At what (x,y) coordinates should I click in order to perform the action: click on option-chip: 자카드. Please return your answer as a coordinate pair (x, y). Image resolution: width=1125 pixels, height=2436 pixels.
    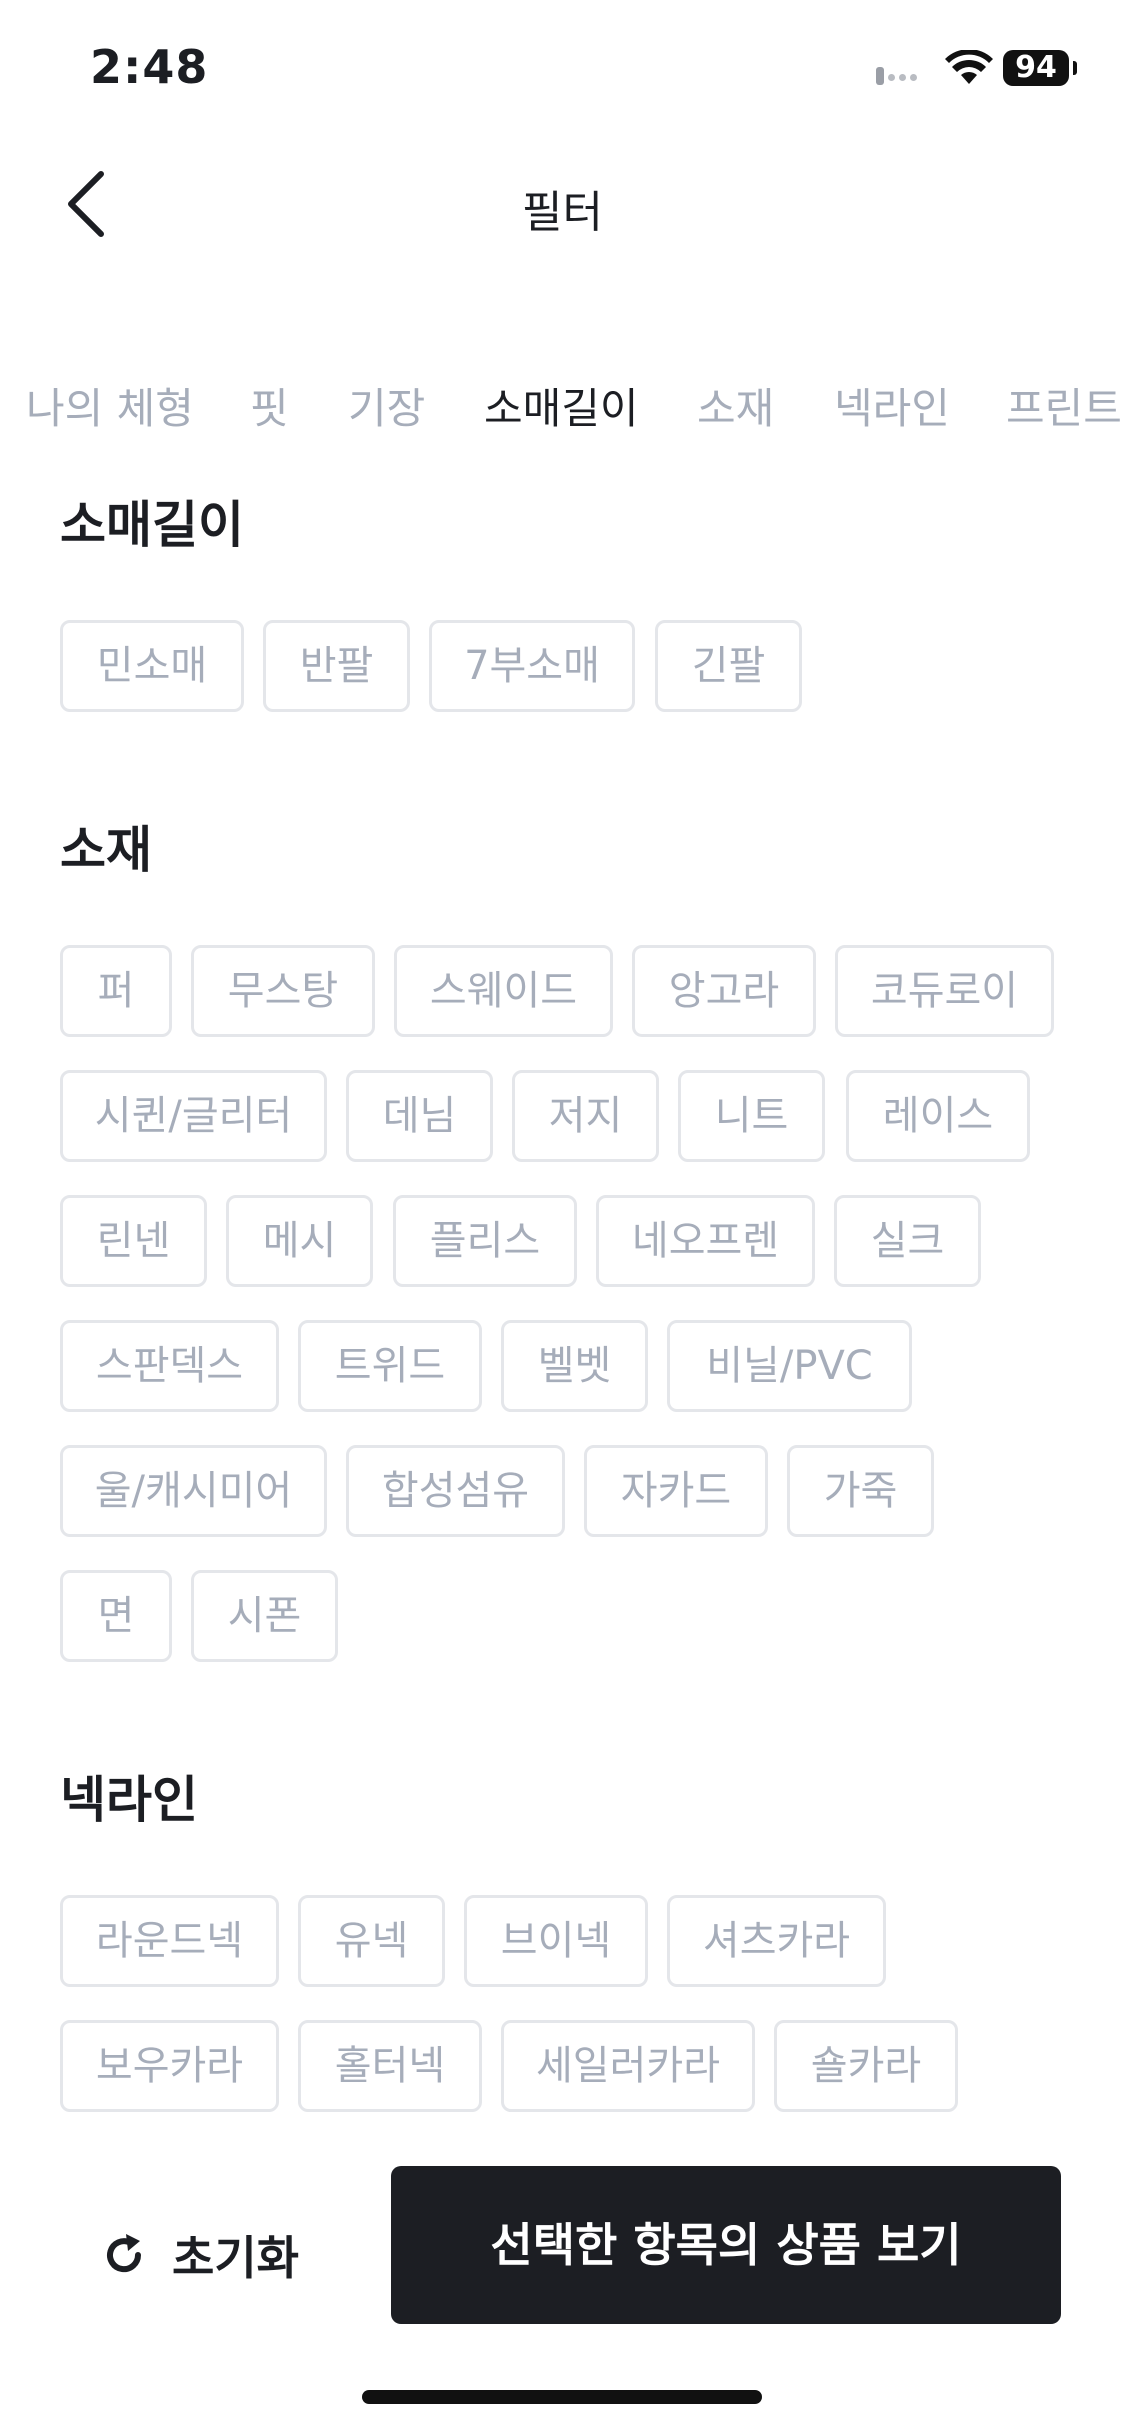
    Looking at the image, I should click on (676, 1491).